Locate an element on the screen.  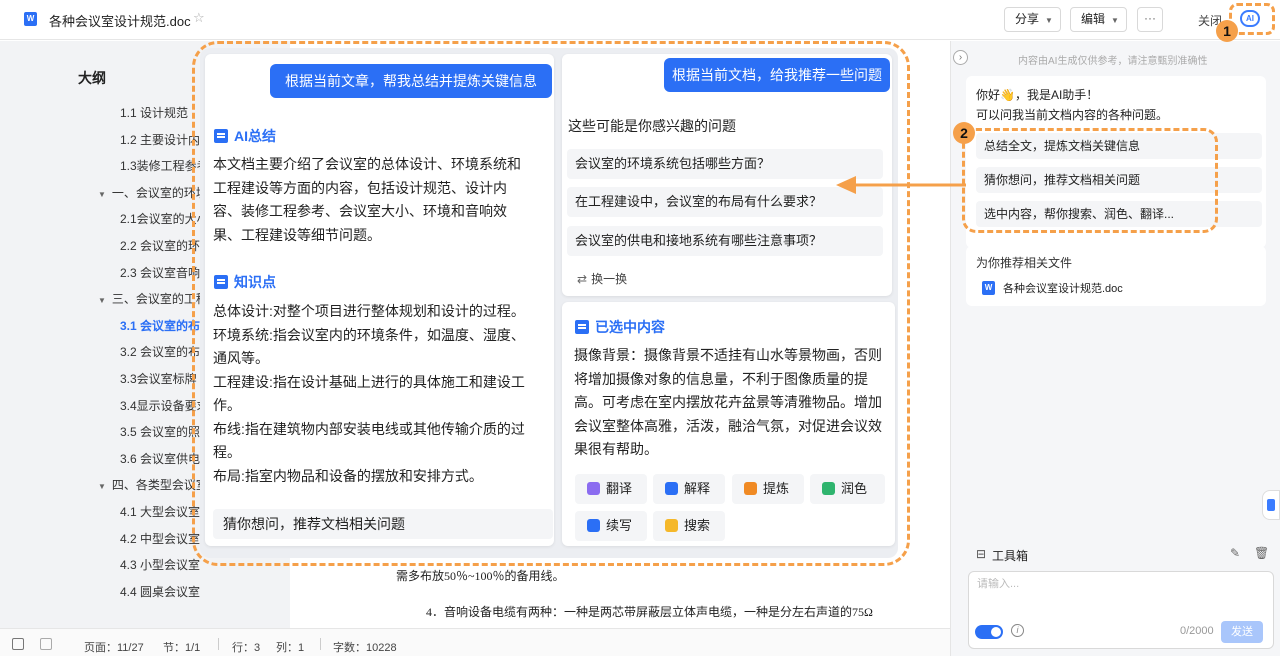
edit-icon: ✎ is located at coordinates (1235, 553).